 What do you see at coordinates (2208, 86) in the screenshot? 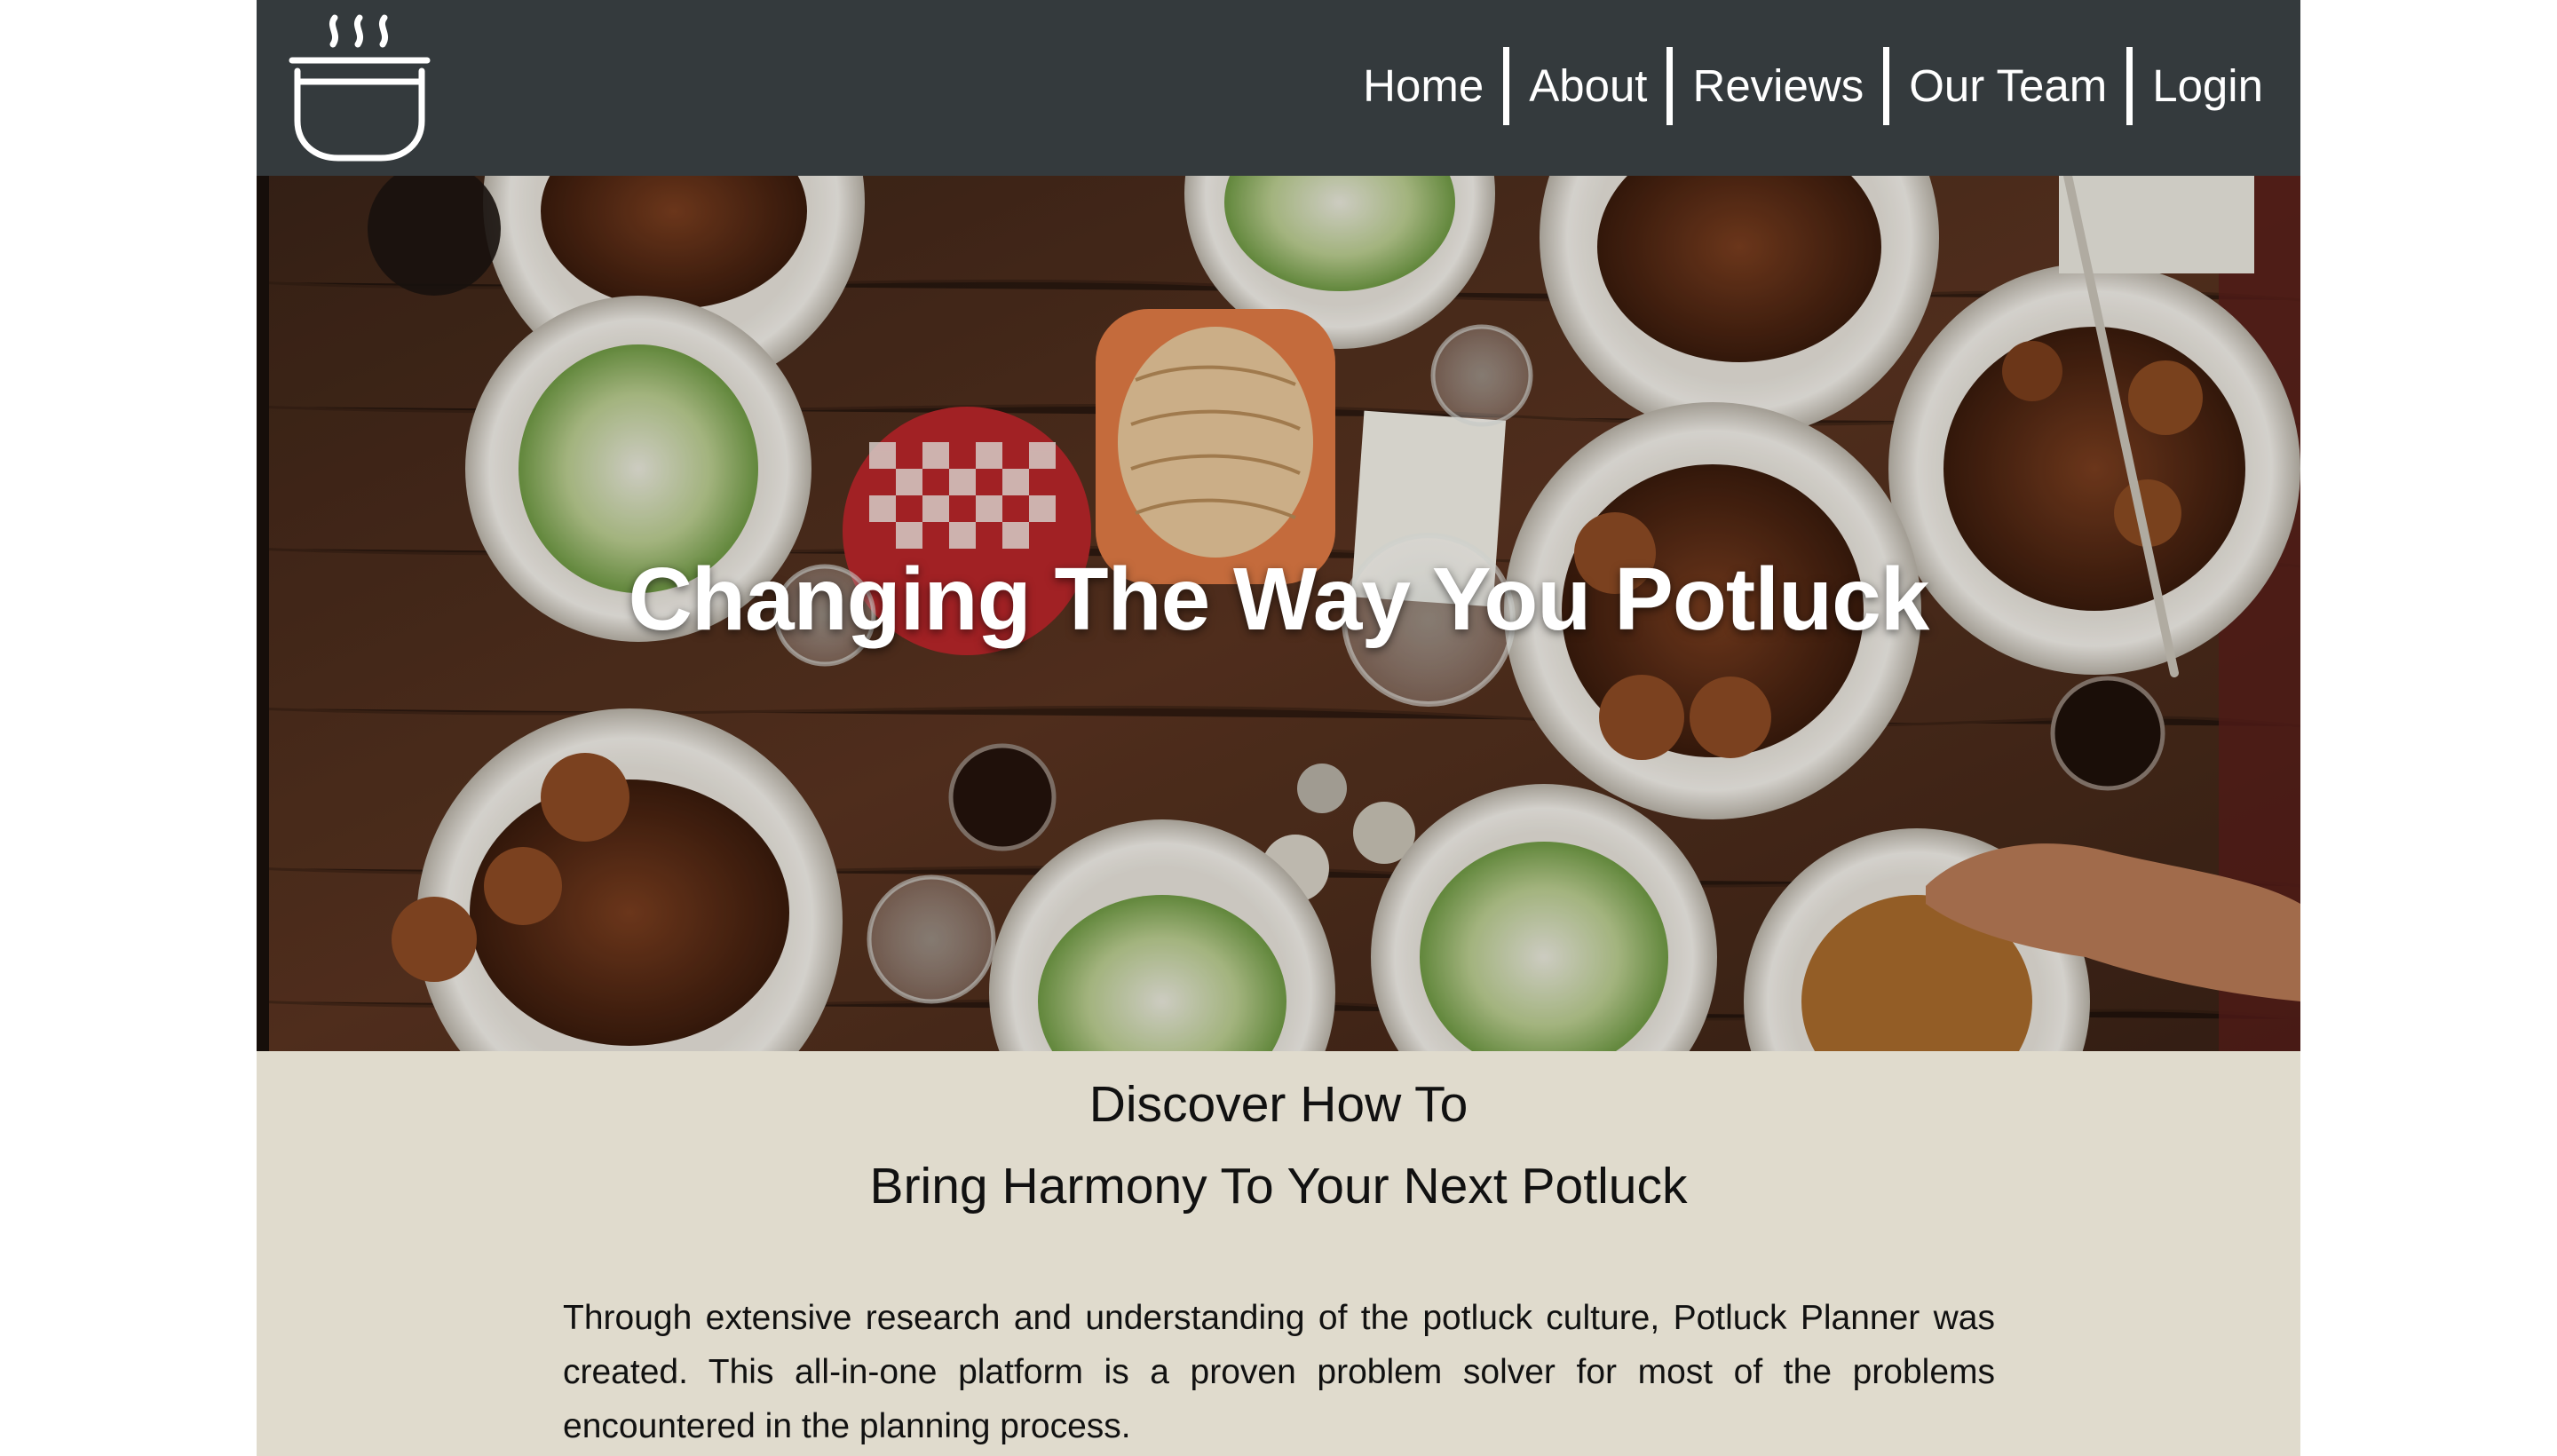
I see `nav-login-link: Login` at bounding box center [2208, 86].